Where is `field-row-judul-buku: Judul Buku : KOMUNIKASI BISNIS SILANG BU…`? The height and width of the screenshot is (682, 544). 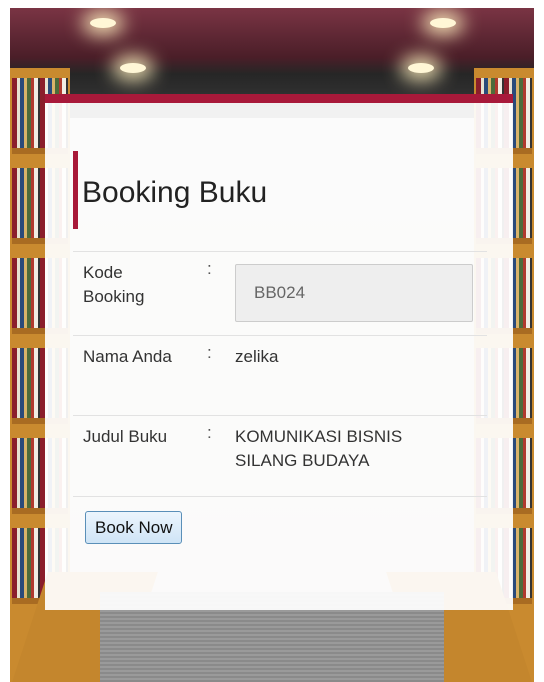 field-row-judul-buku: Judul Buku : KOMUNIKASI BISNIS SILANG BU… is located at coordinates (280, 455).